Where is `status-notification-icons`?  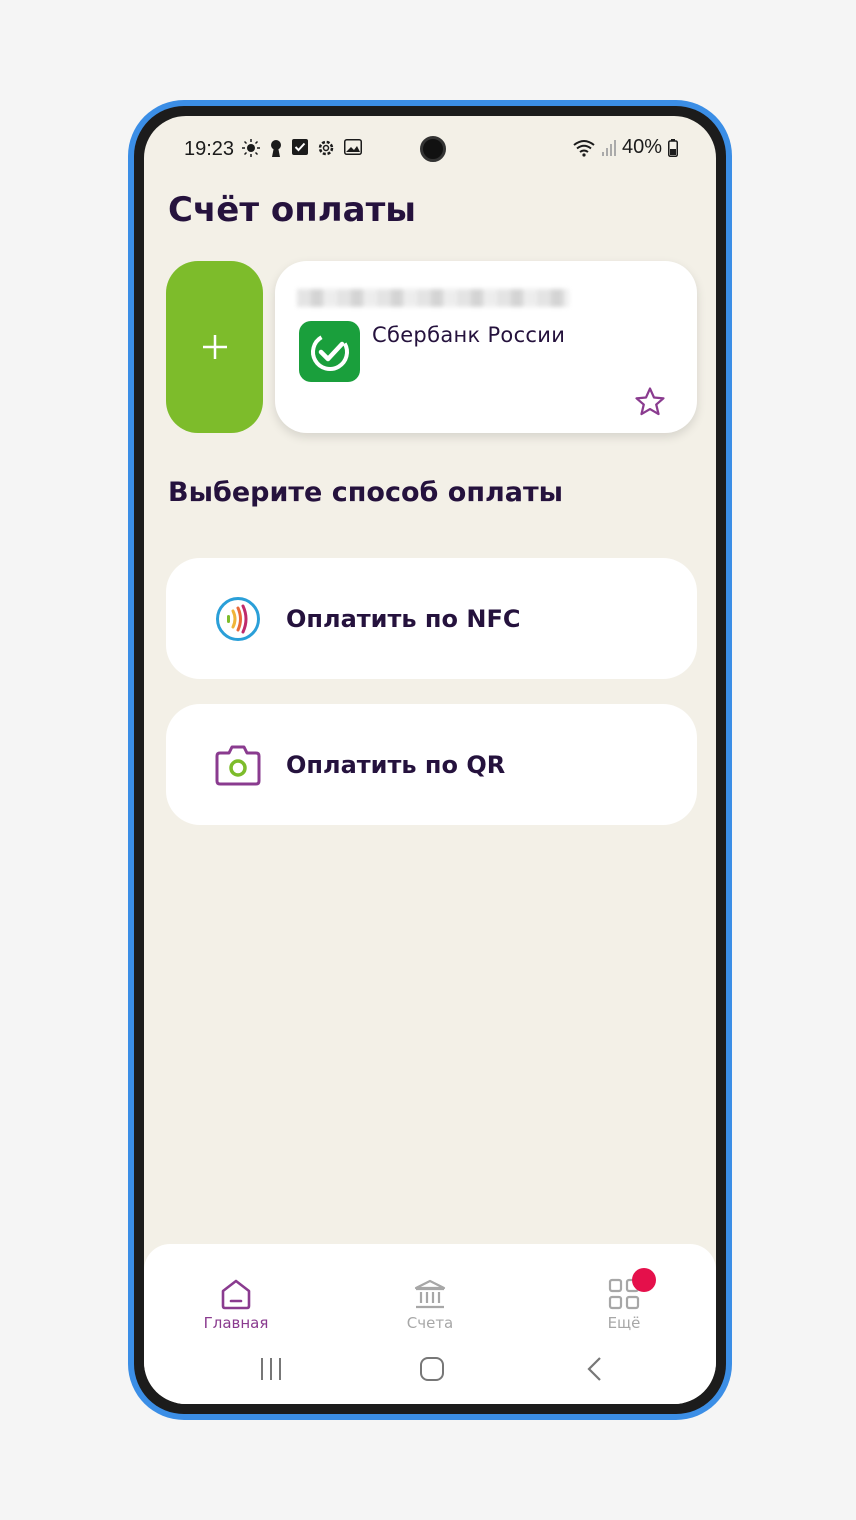 status-notification-icons is located at coordinates (302, 148).